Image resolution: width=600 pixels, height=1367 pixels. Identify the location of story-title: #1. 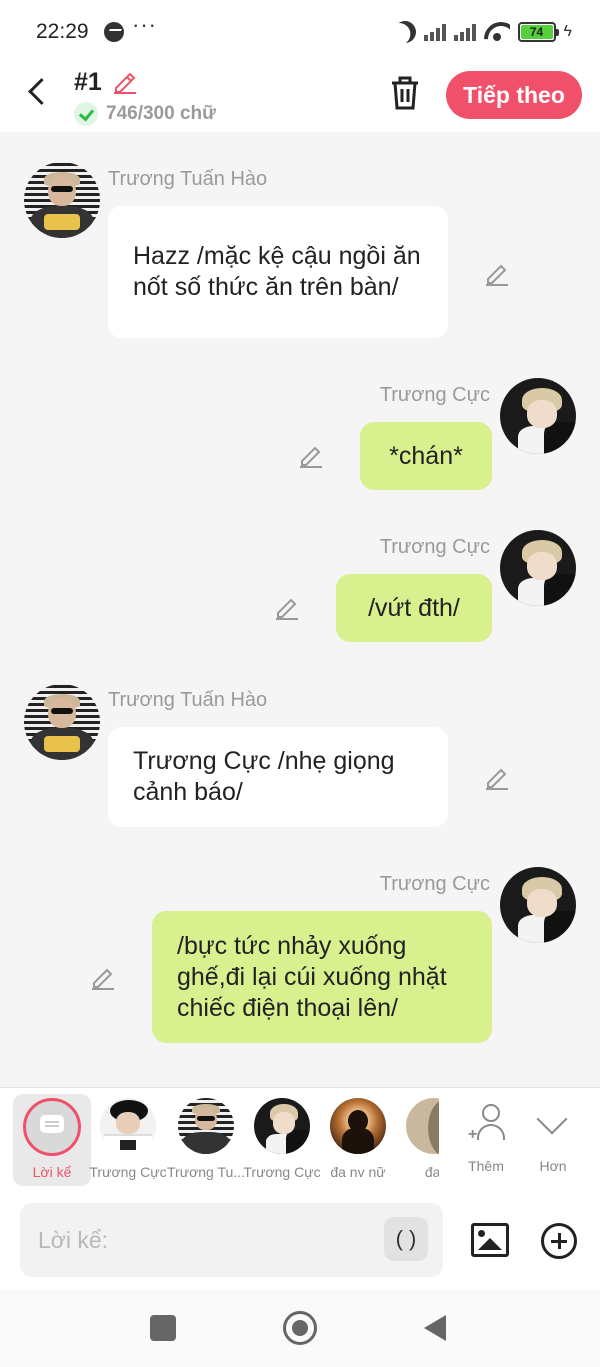
(88, 82).